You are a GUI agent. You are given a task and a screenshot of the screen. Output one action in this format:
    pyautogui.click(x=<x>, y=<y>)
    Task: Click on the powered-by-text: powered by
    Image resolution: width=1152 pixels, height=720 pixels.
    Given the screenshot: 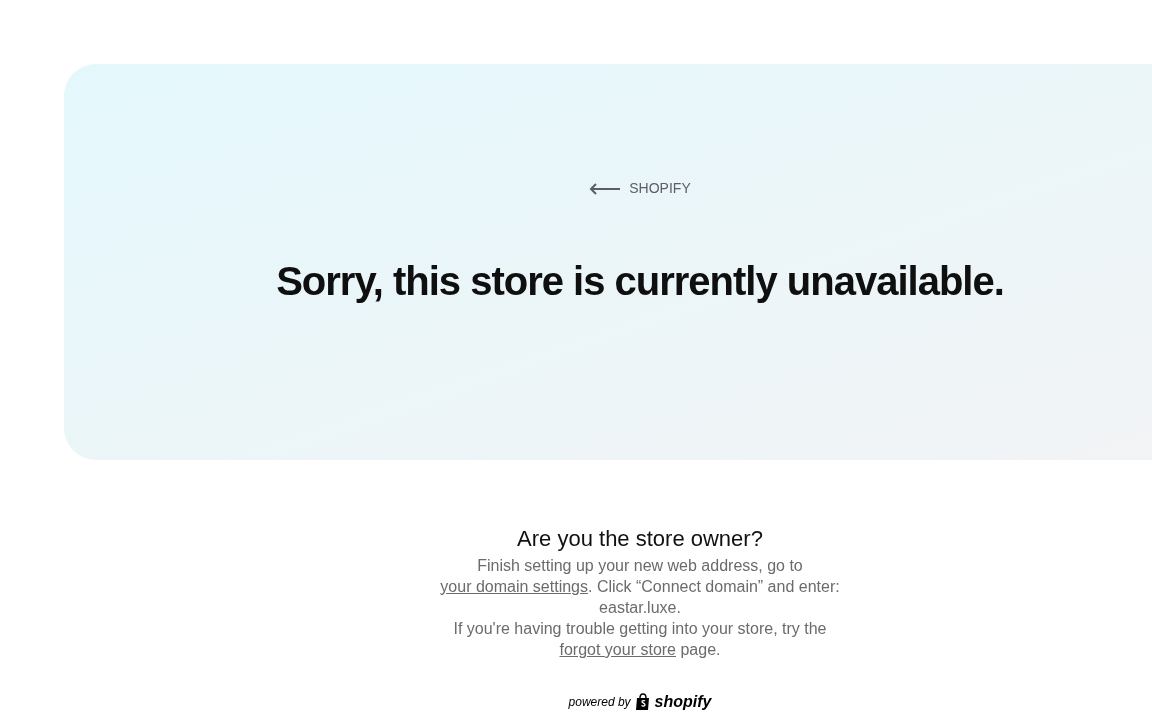 What is the action you would take?
    pyautogui.click(x=599, y=702)
    